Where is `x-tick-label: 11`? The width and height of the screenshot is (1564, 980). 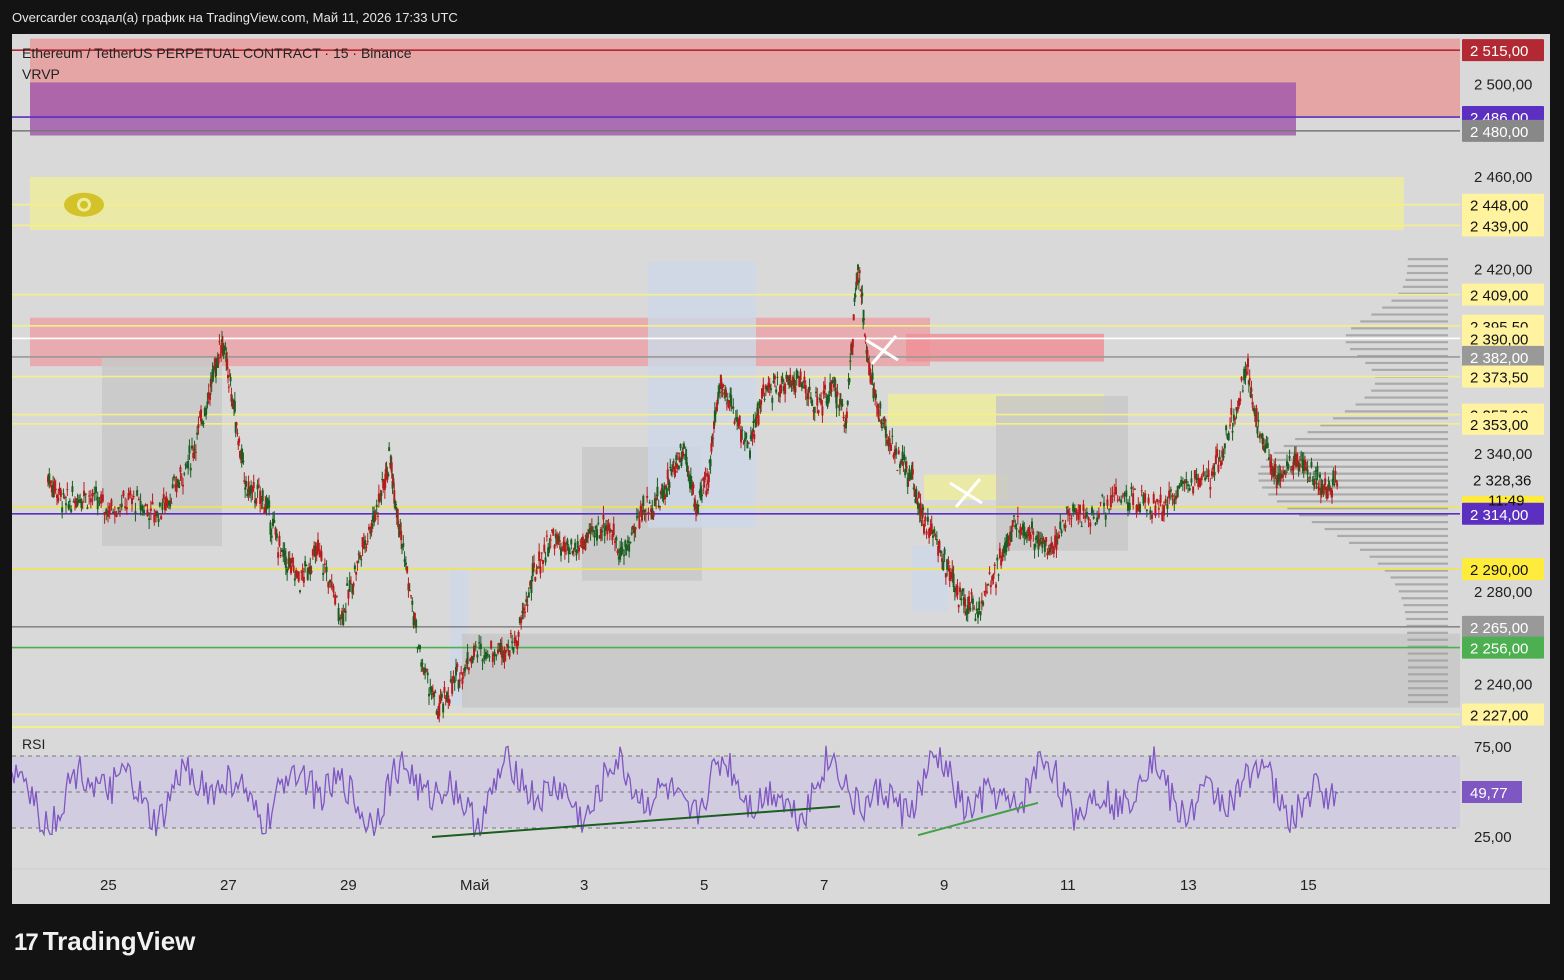
x-tick-label: 11 is located at coordinates (1068, 885).